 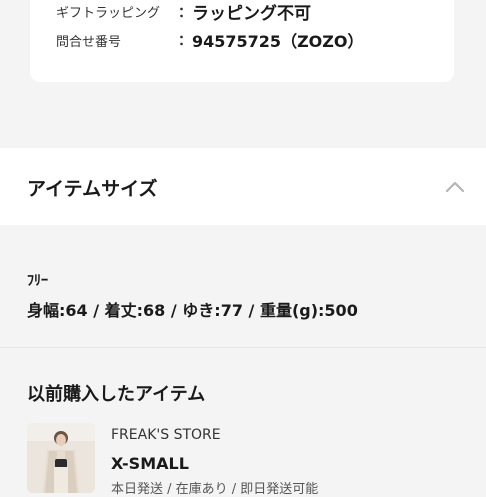 I want to click on item-thumbnail, so click(x=61, y=458).